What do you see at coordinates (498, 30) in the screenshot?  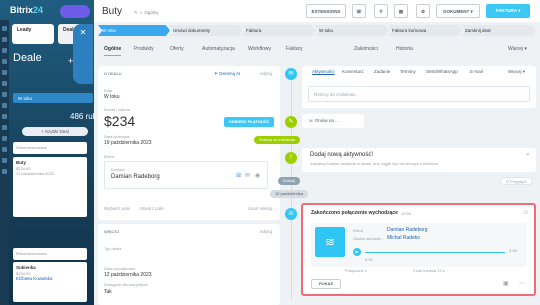 I see `stage-item: Zamknij deal` at bounding box center [498, 30].